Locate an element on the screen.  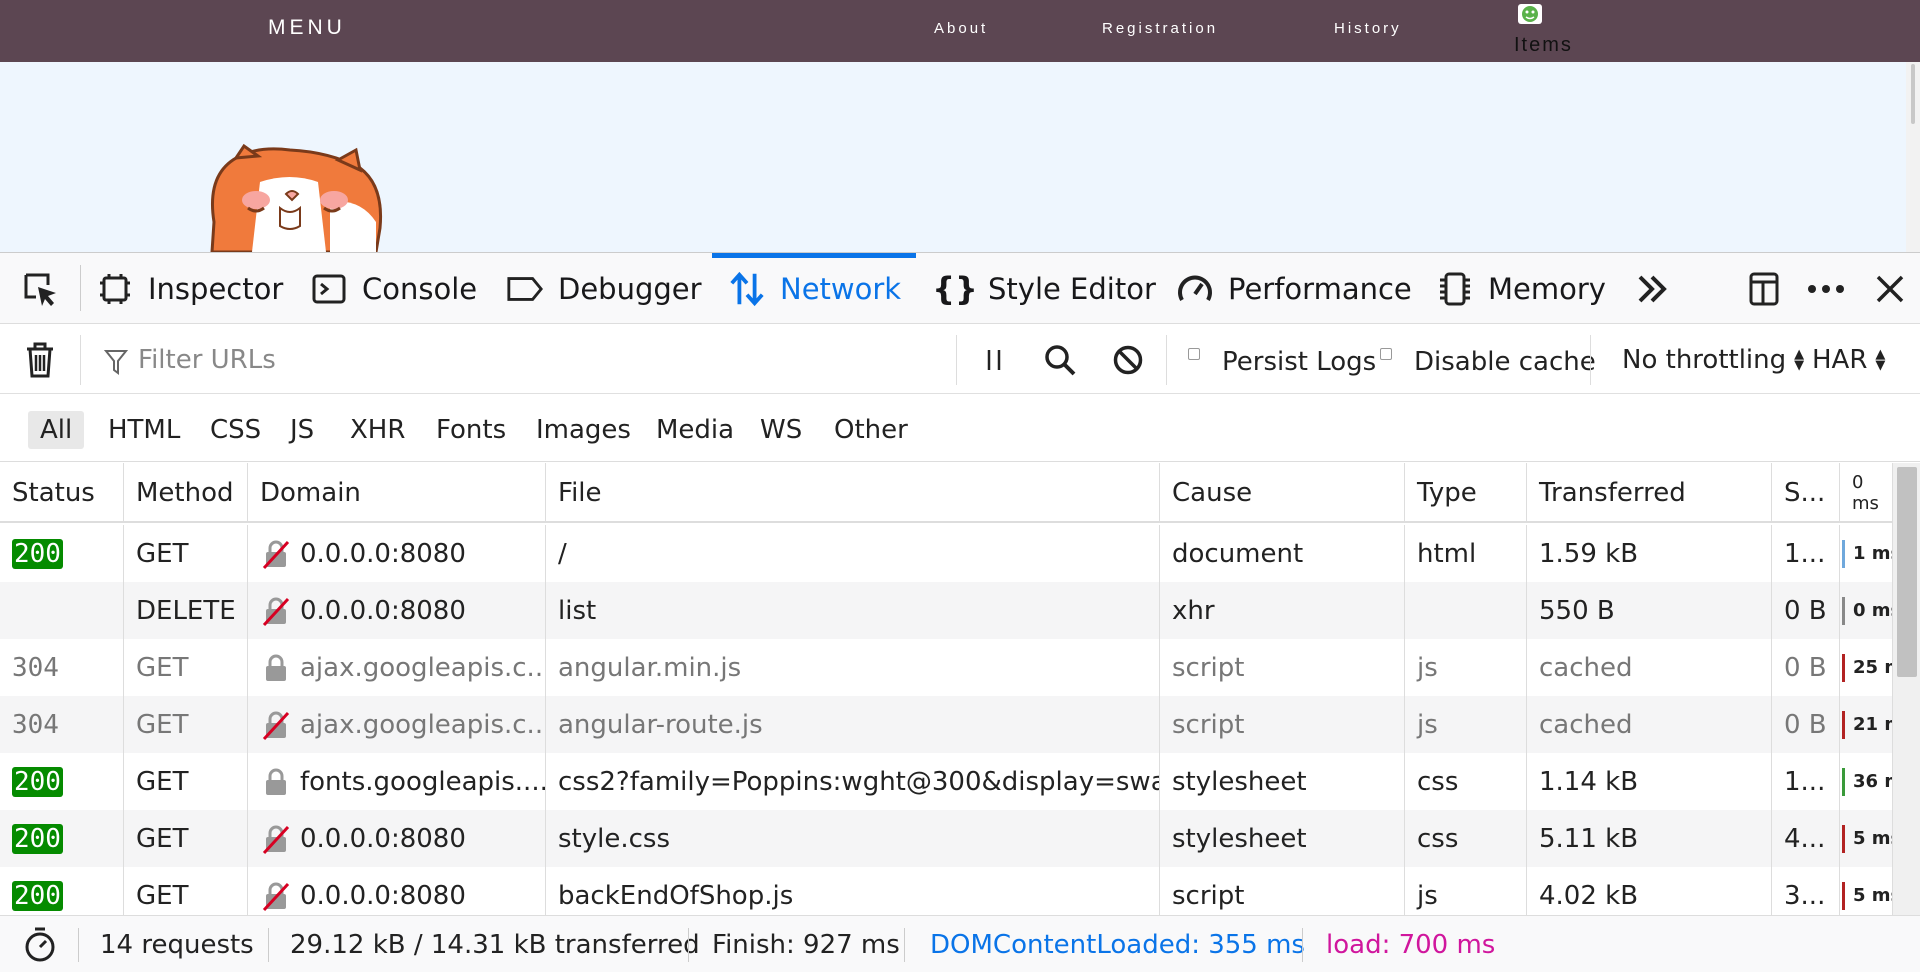
cell-cause: document is located at coordinates (1282, 553).